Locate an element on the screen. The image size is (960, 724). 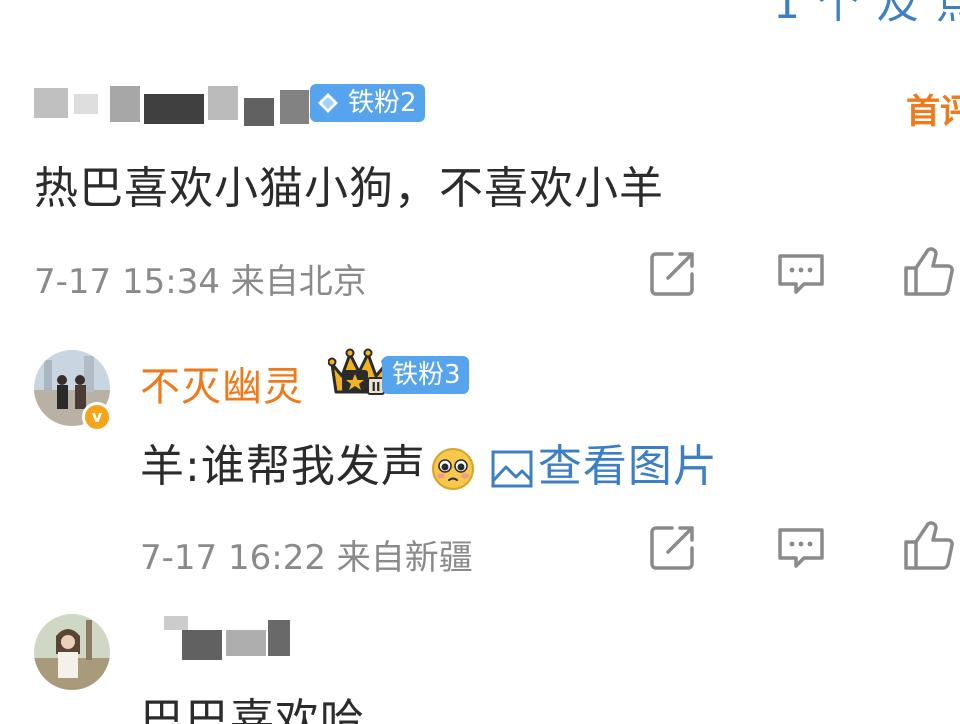
fan-badge: 铁粉2 is located at coordinates (367, 103).